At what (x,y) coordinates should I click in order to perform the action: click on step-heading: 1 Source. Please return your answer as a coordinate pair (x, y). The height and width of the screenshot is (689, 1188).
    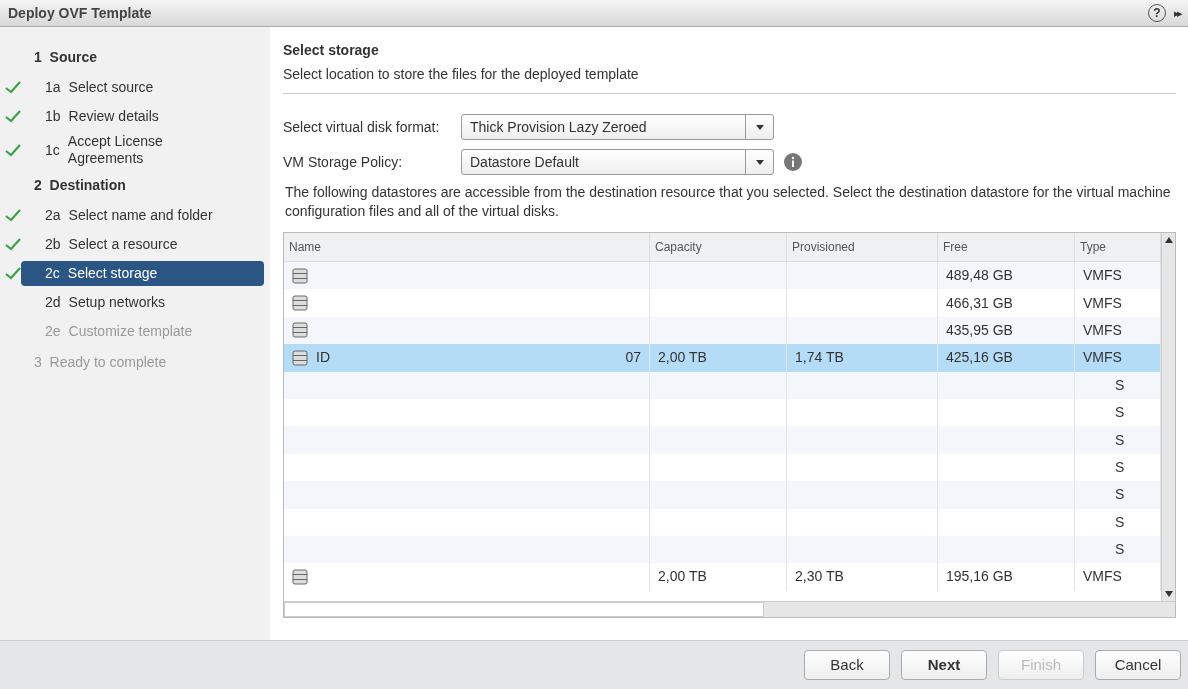
    Looking at the image, I should click on (66, 57).